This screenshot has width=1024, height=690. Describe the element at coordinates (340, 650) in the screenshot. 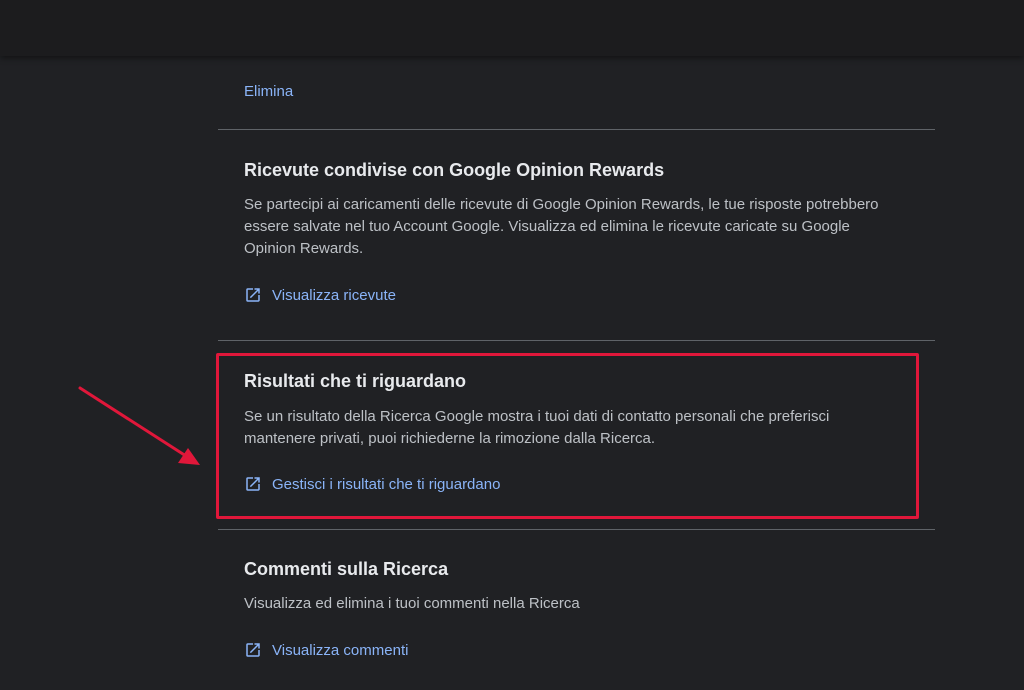

I see `view-comments-label: Visualizza commenti` at that location.